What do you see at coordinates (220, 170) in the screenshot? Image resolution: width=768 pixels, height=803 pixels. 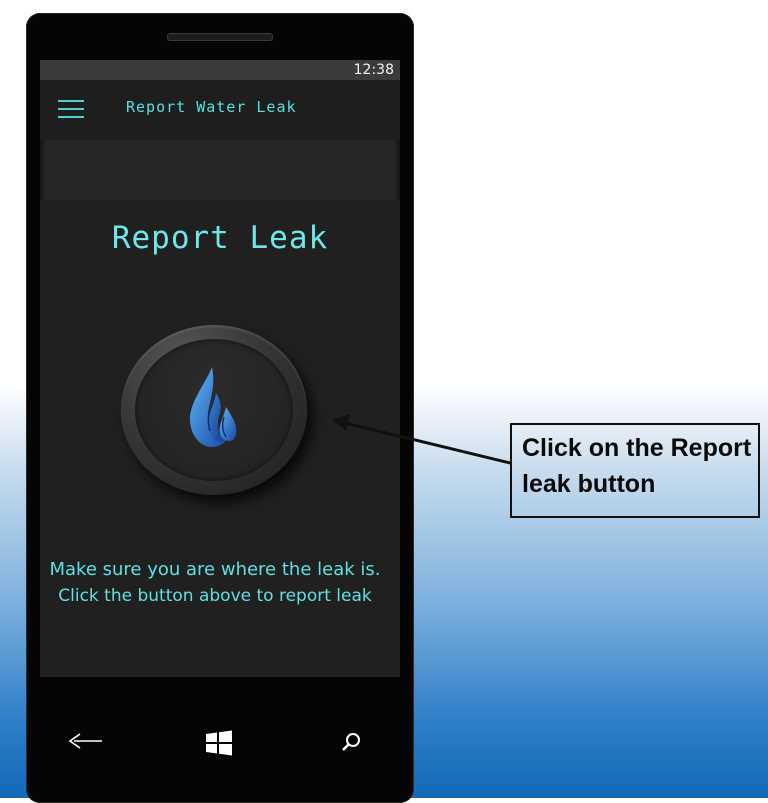 I see `header-shadow-band` at bounding box center [220, 170].